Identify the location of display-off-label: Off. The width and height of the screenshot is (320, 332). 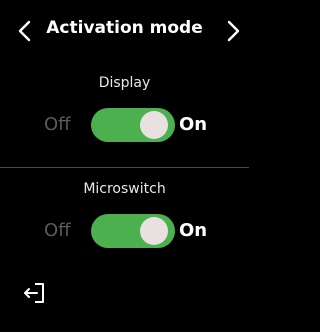
(57, 124).